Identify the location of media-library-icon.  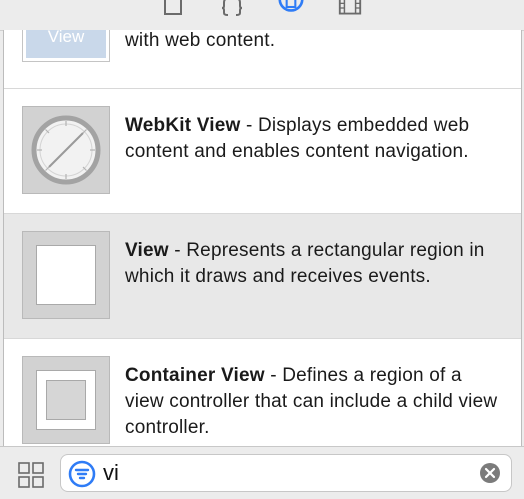
(350, 8).